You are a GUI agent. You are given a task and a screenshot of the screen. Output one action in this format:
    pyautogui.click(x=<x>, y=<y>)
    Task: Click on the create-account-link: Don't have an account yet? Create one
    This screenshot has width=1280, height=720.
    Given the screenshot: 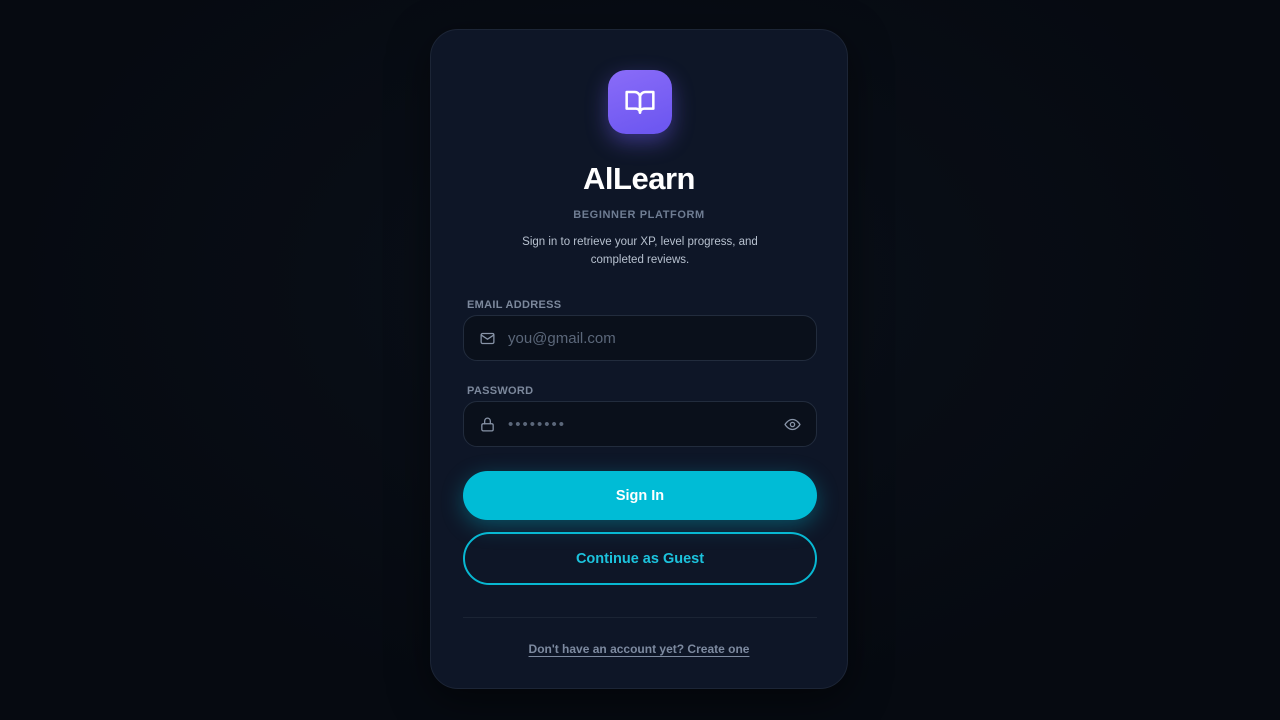 What is the action you would take?
    pyautogui.click(x=639, y=649)
    